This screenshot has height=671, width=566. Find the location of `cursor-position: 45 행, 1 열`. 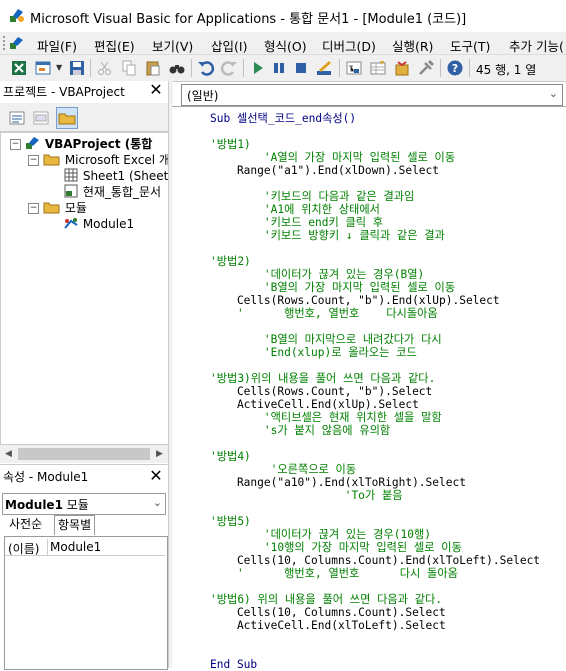

cursor-position: 45 행, 1 열 is located at coordinates (506, 70).